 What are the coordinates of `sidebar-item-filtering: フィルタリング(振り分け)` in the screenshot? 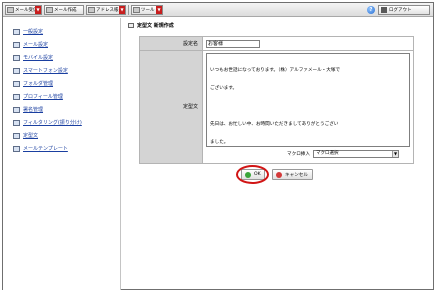 It's located at (47, 122).